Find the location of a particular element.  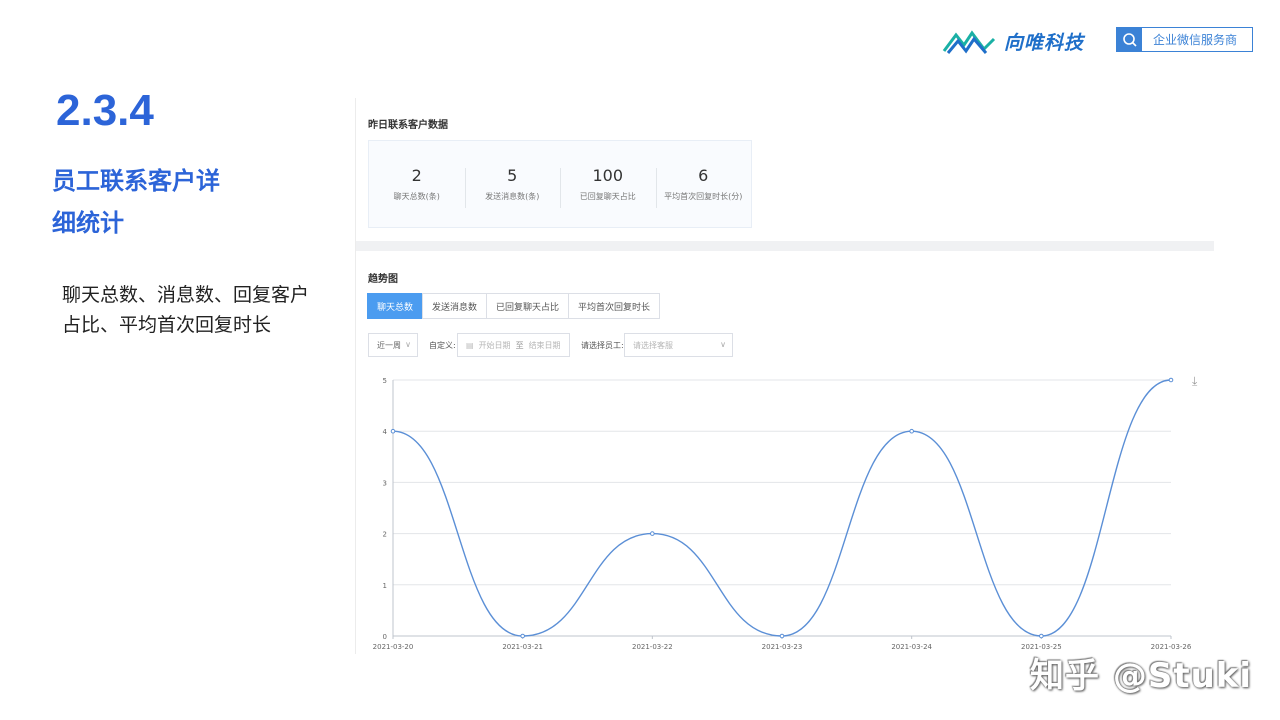

tab-messages-sent: 发送消息数 is located at coordinates (455, 306).